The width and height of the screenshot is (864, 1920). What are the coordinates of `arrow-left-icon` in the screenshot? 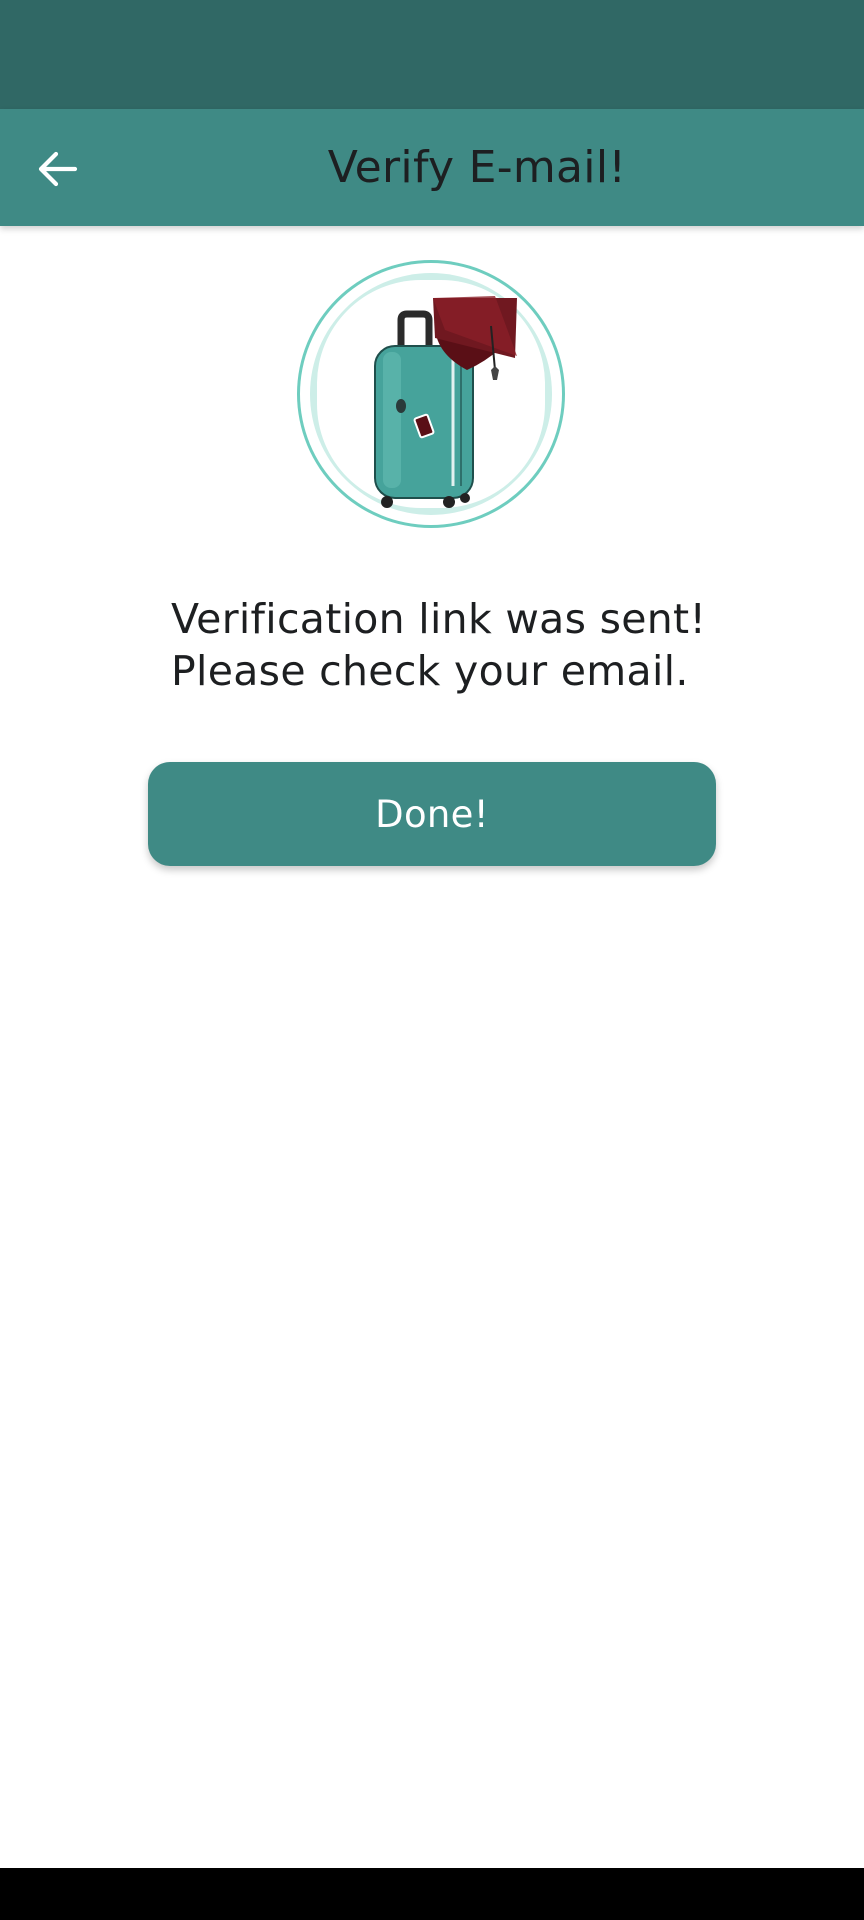 It's located at (58, 169).